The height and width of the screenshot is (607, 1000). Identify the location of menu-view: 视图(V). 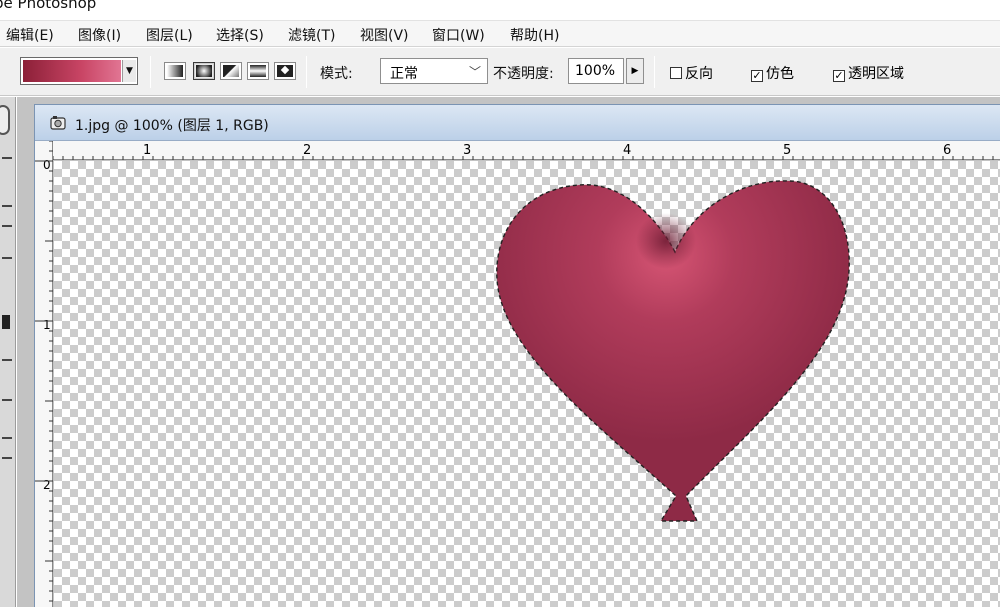
(384, 35).